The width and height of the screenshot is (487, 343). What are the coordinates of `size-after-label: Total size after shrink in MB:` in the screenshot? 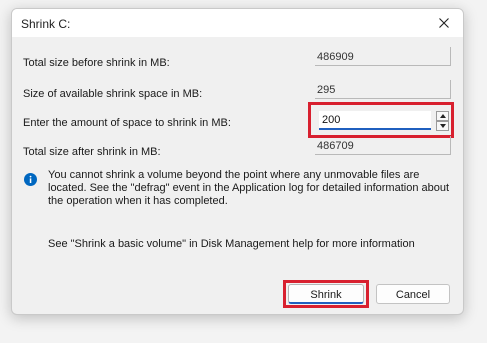 It's located at (92, 152).